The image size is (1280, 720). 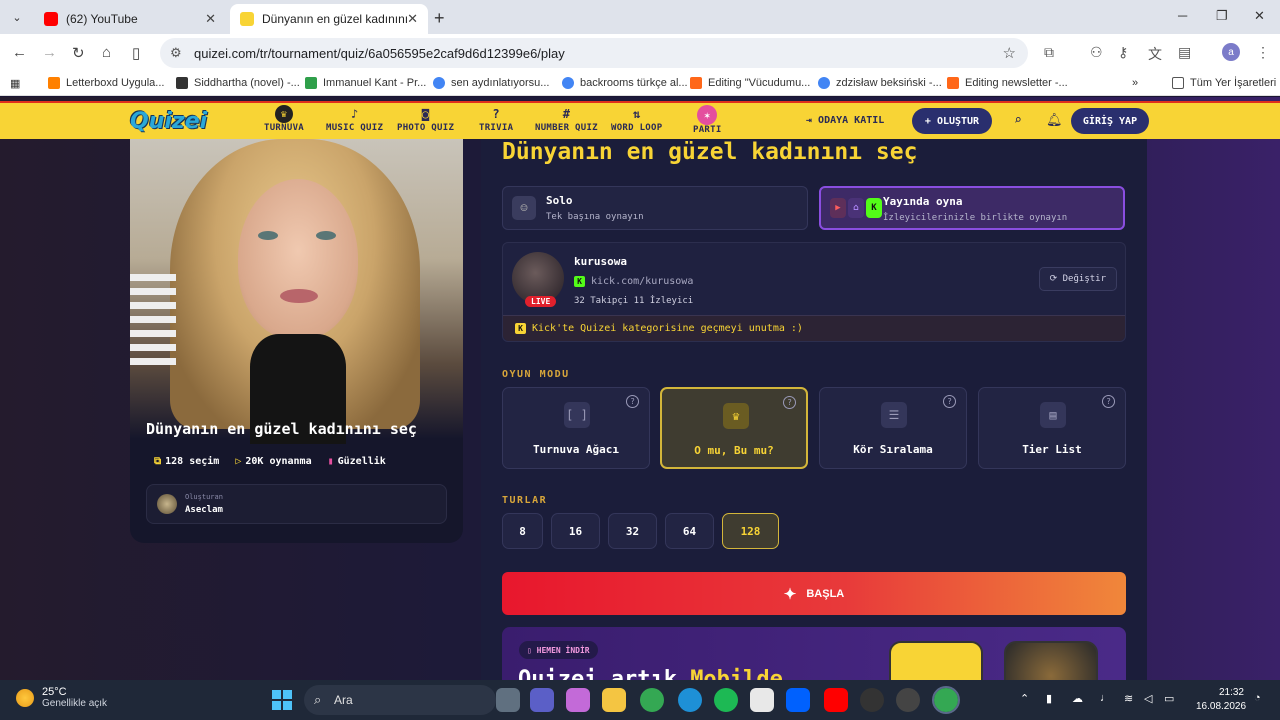 What do you see at coordinates (1024, 698) in the screenshot?
I see `tray-chevron-icon: ⌃` at bounding box center [1024, 698].